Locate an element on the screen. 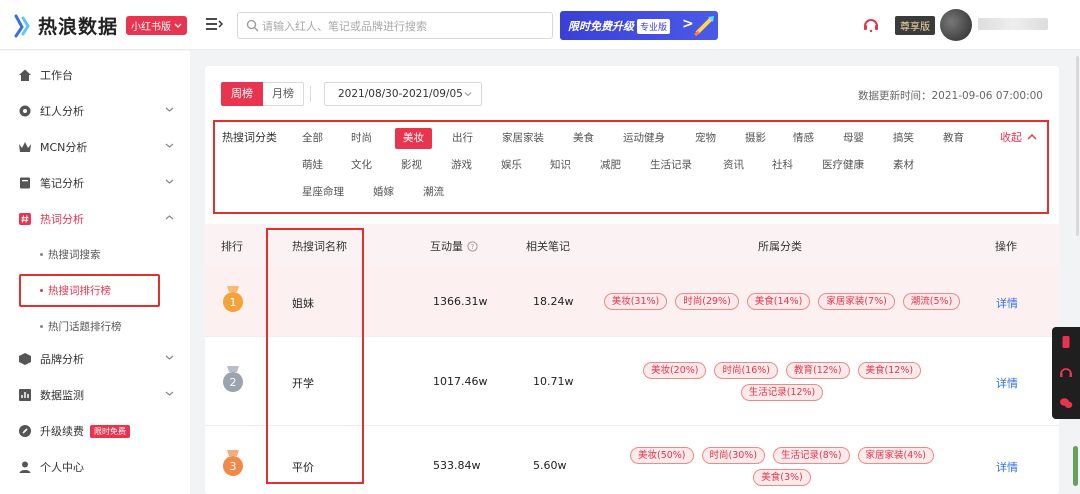 Image resolution: width=1080 pixels, height=494 pixels. category-tag: 美妆 is located at coordinates (413, 138).